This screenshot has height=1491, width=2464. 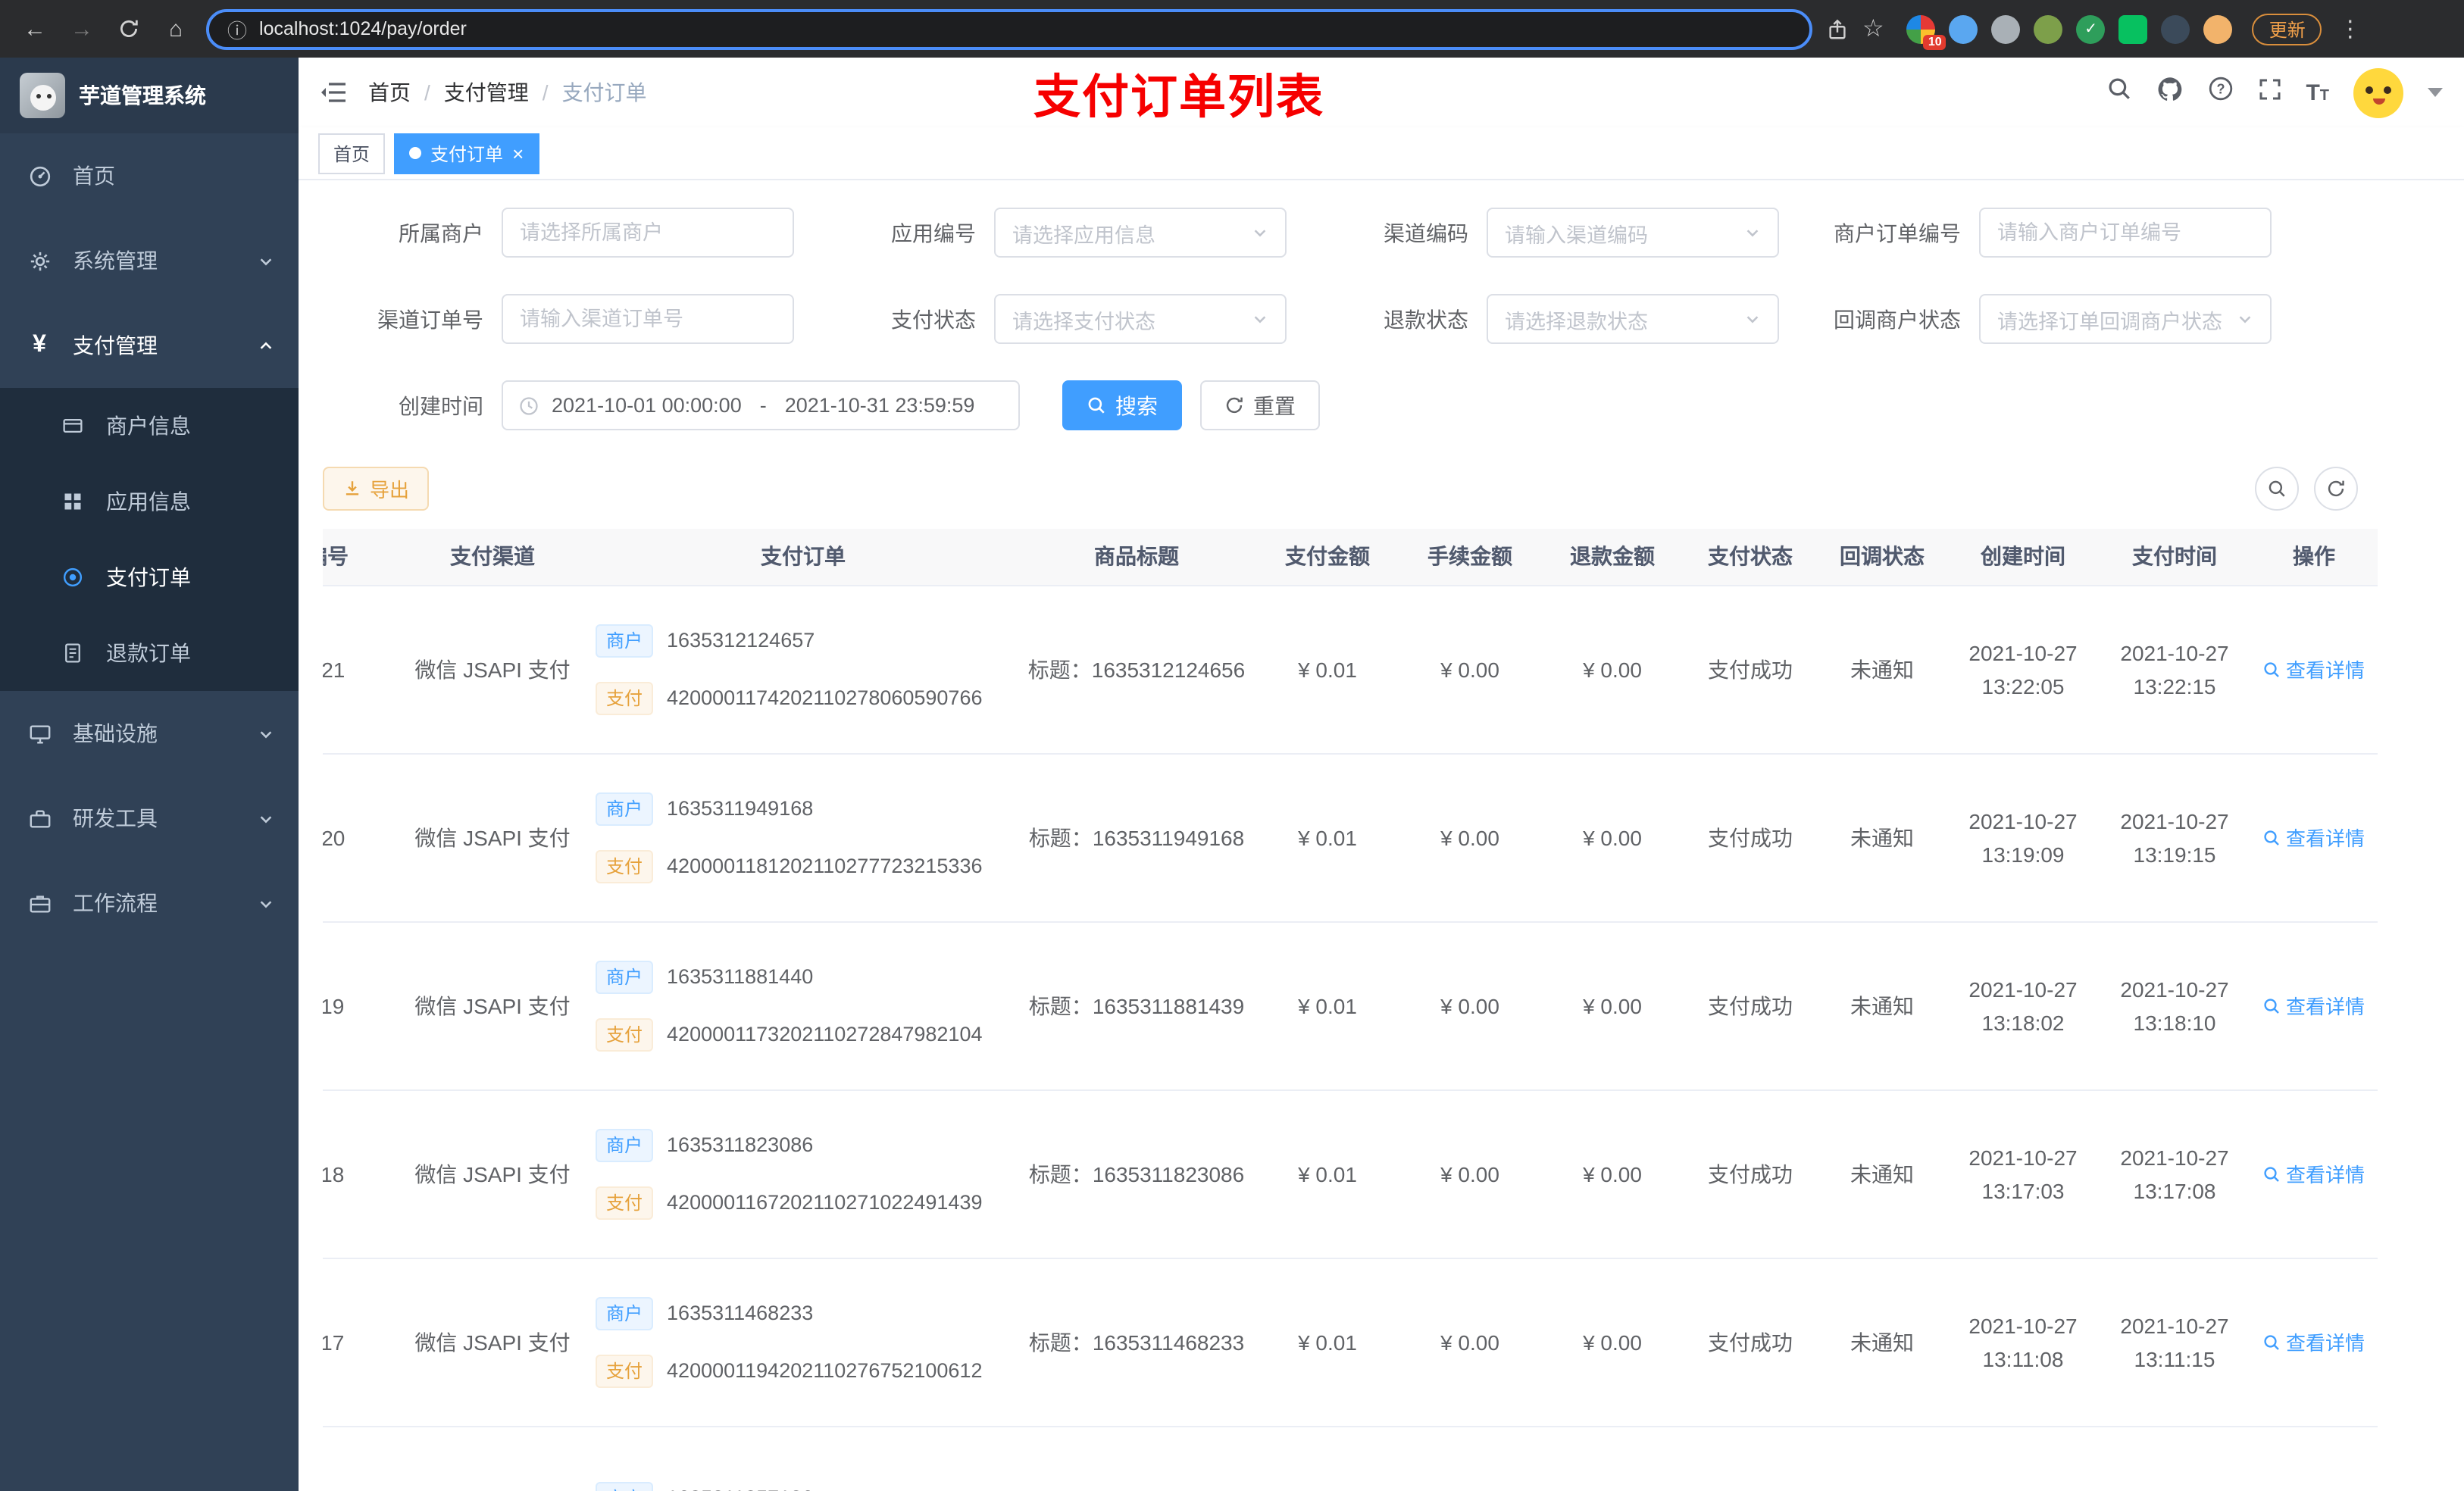 What do you see at coordinates (740, 1313) in the screenshot?
I see `merchant-order-no: 1635311468233` at bounding box center [740, 1313].